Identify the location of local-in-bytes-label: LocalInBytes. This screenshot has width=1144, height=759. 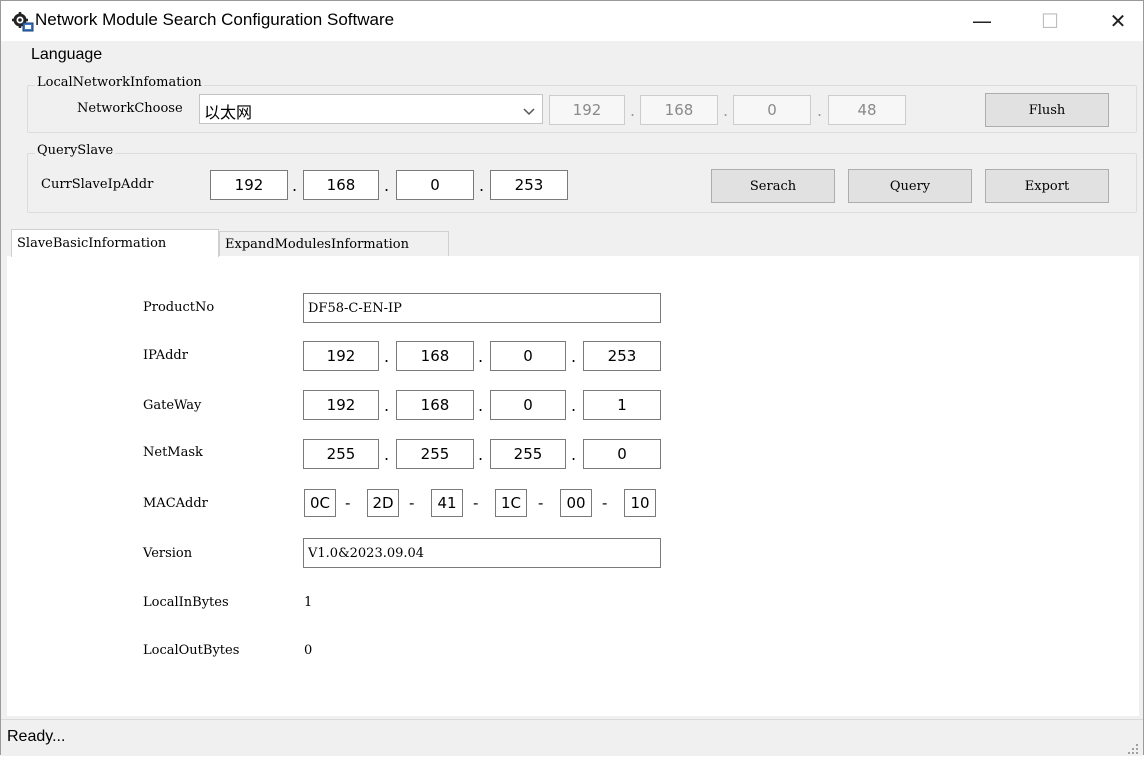
(186, 602).